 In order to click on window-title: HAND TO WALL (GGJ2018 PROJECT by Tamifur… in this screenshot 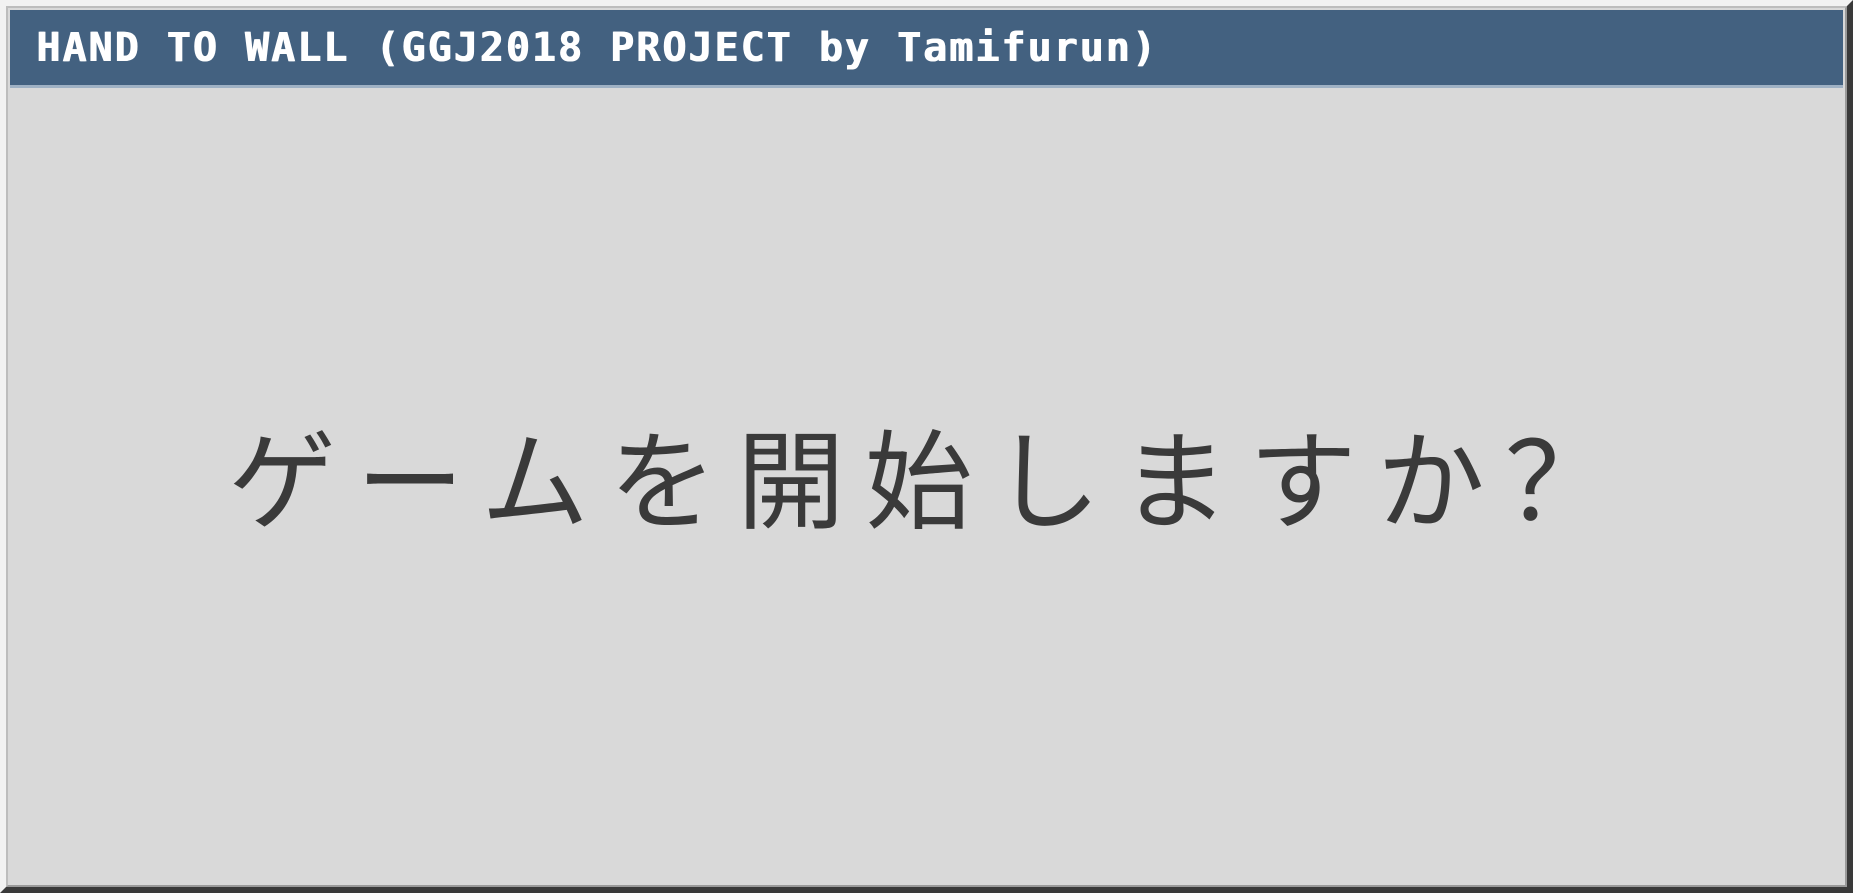, I will do `click(597, 47)`.